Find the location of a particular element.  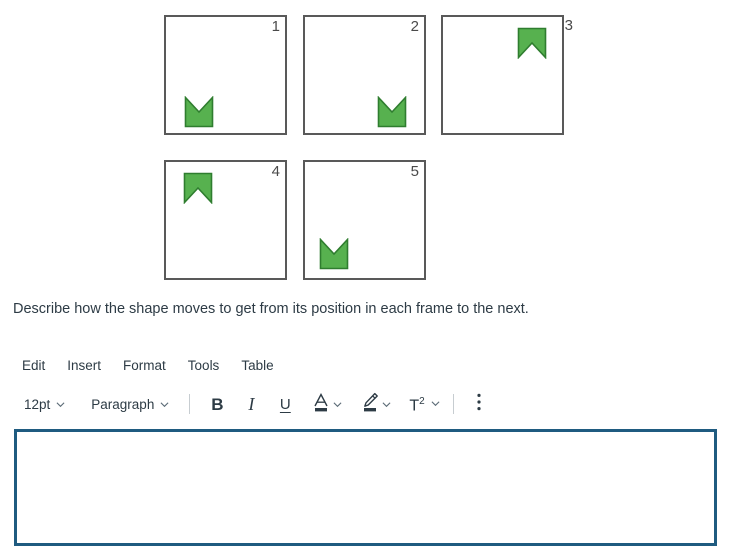

frame-2-number: 2 is located at coordinates (414, 26).